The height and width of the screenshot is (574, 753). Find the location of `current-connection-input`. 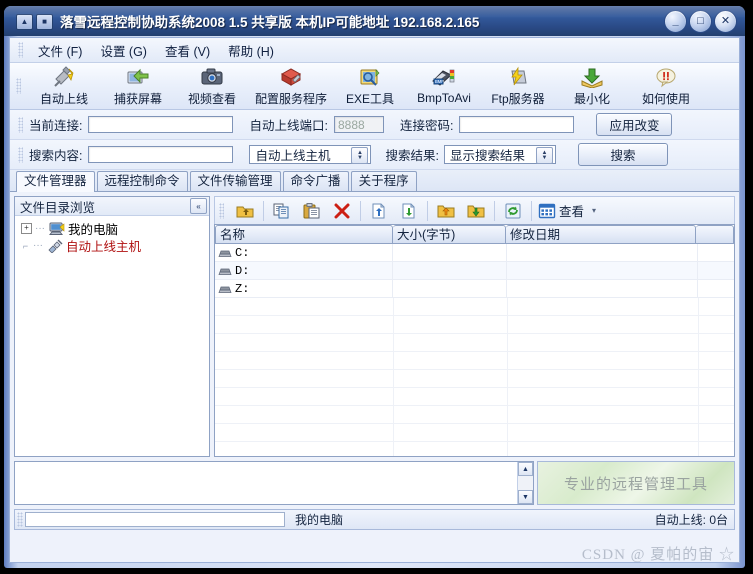

current-connection-input is located at coordinates (161, 124).